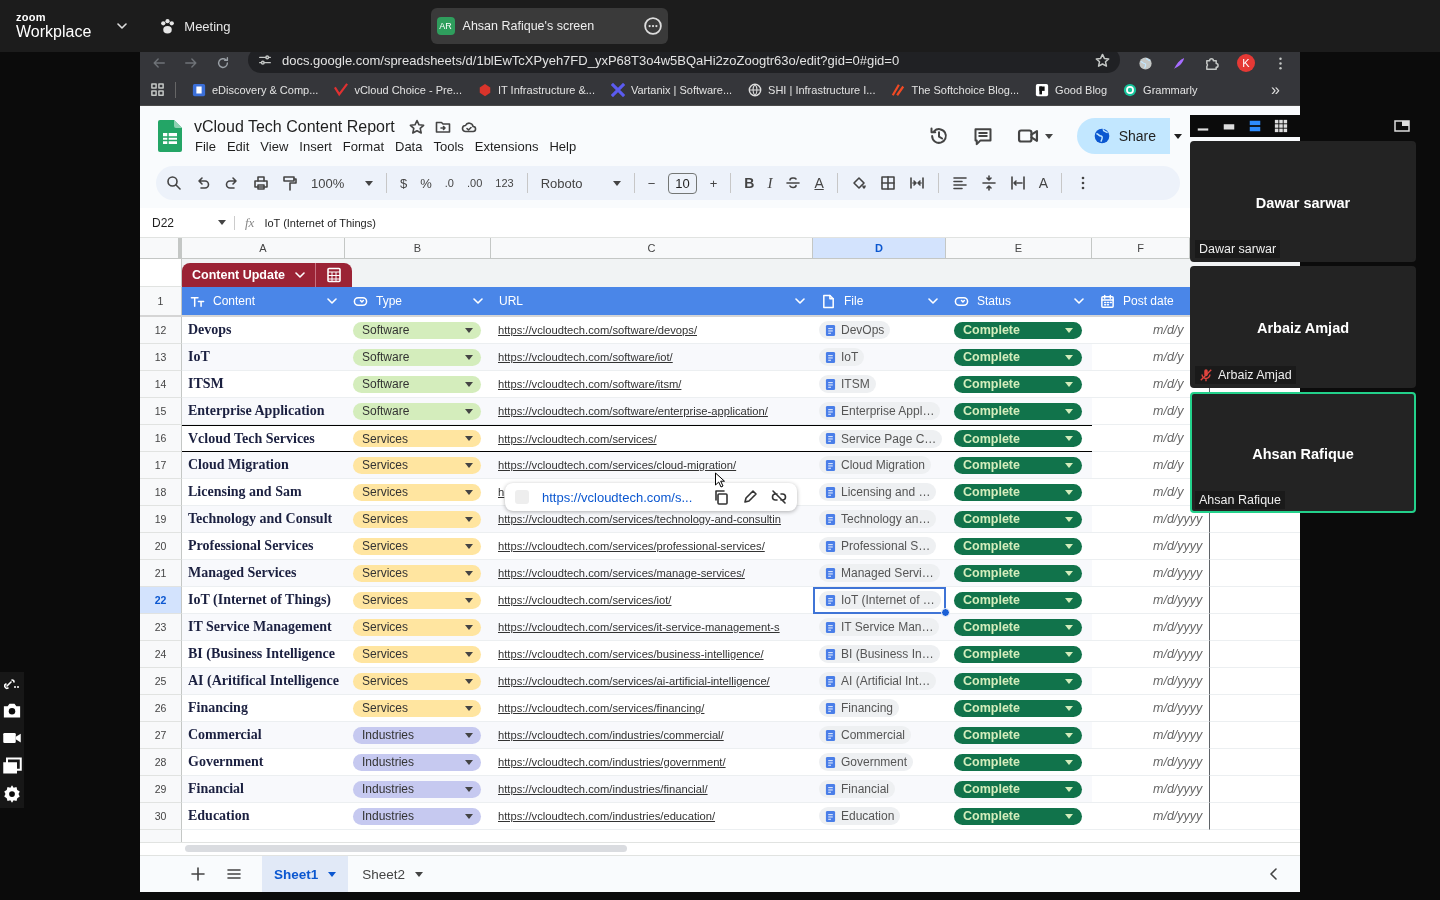  I want to click on zoom-dropdown: 100%, so click(342, 183).